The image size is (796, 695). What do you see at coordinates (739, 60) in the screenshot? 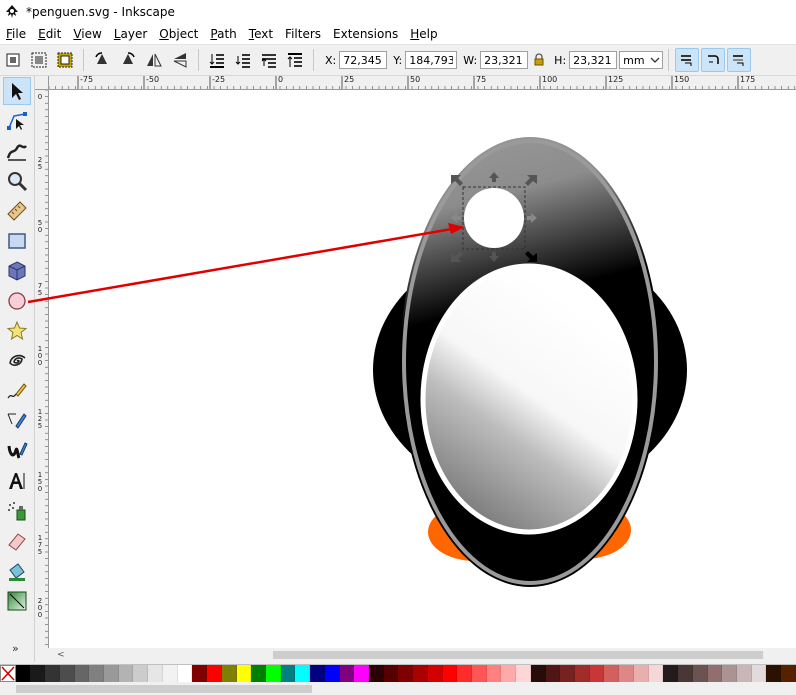
I see `transform-gradients-toggle` at bounding box center [739, 60].